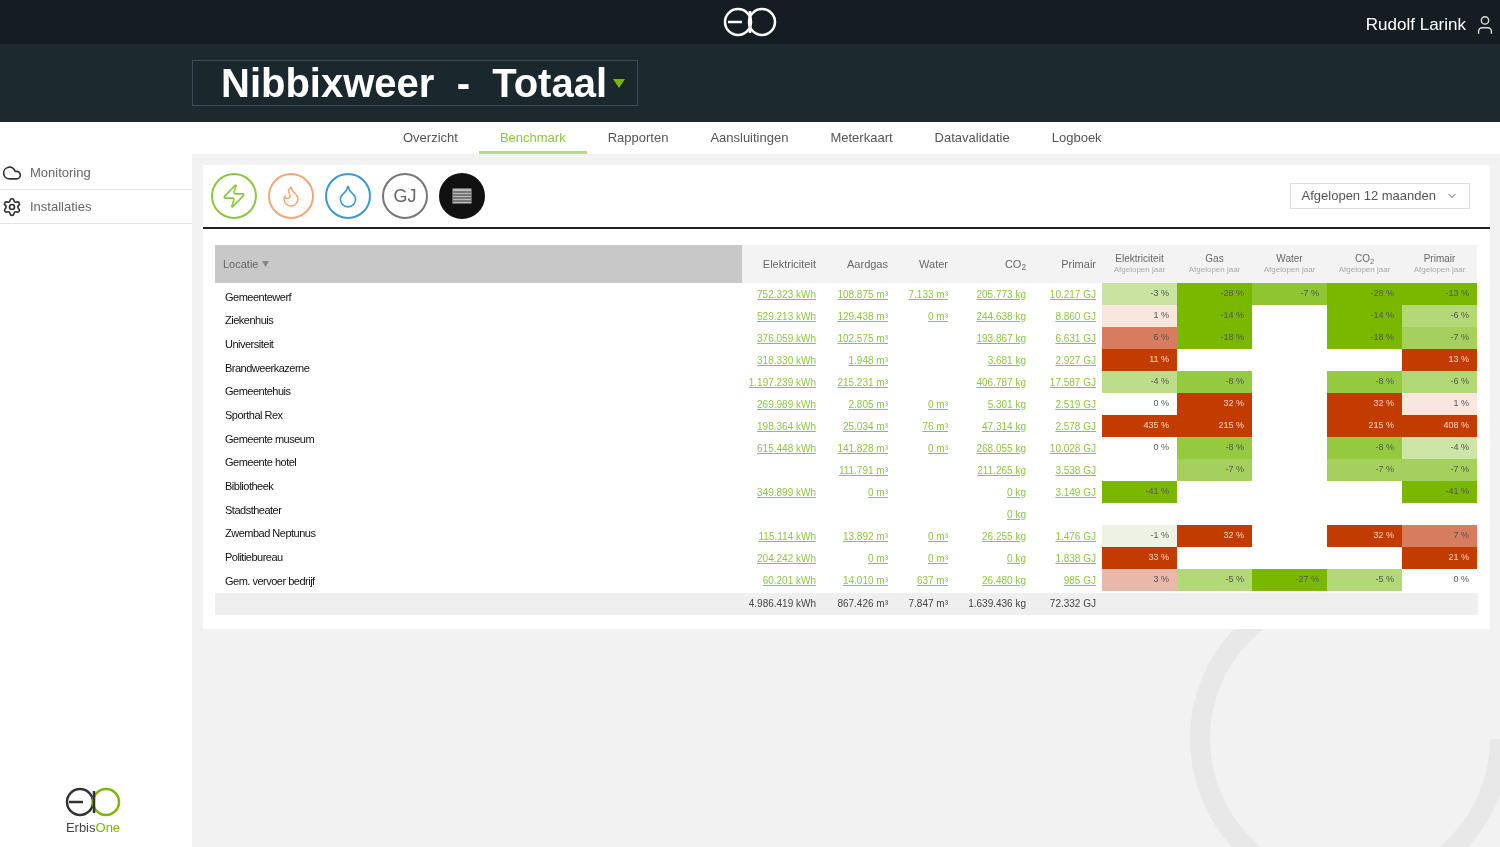  Describe the element at coordinates (1001, 448) in the screenshot. I see `value-link: 268.055 kg` at that location.